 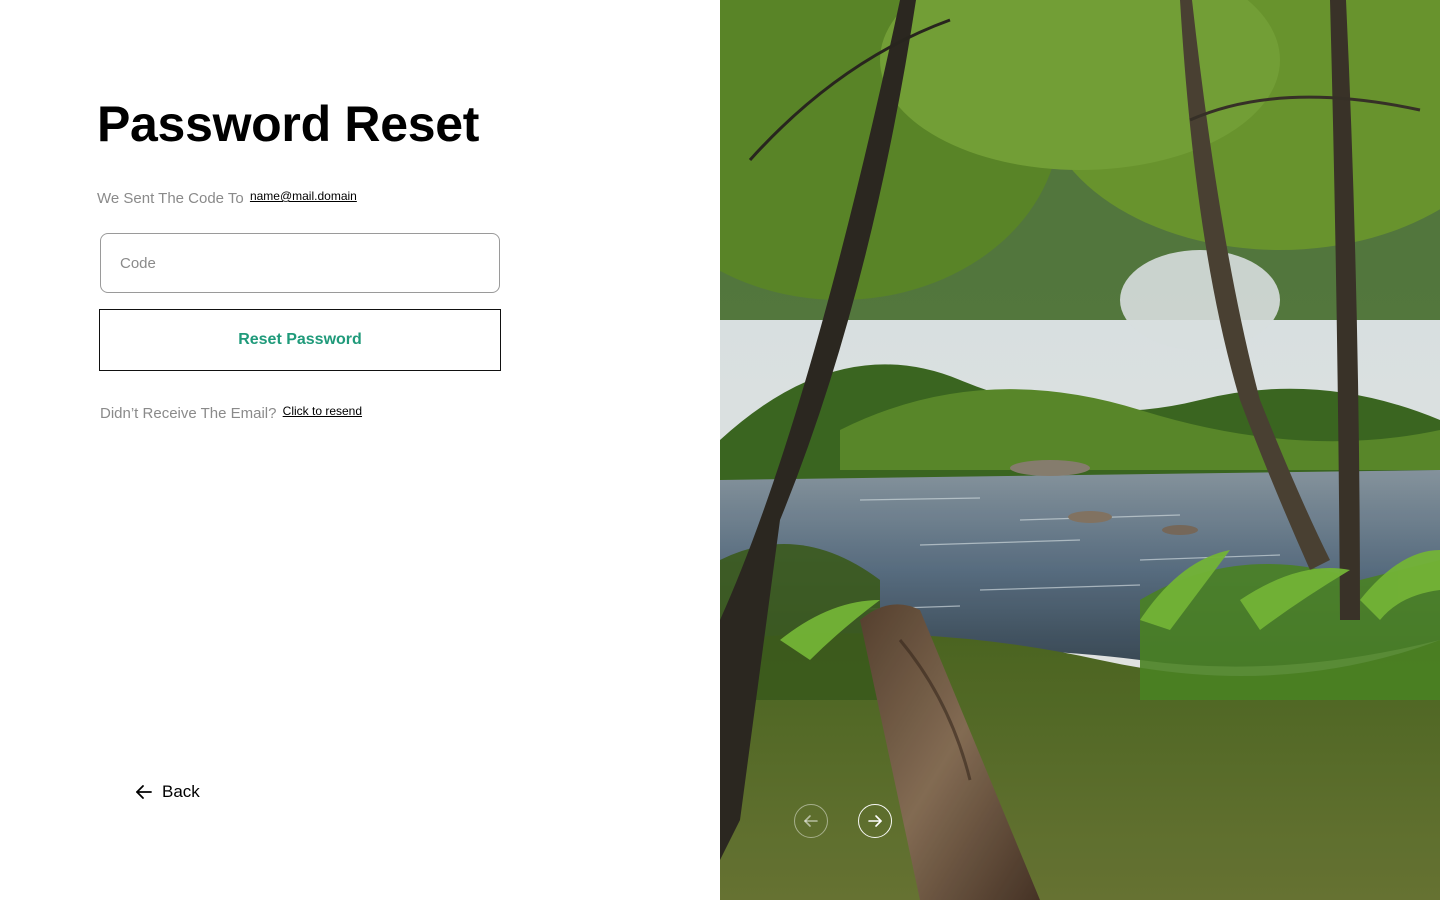 What do you see at coordinates (288, 124) in the screenshot?
I see `page-title: Password Reset` at bounding box center [288, 124].